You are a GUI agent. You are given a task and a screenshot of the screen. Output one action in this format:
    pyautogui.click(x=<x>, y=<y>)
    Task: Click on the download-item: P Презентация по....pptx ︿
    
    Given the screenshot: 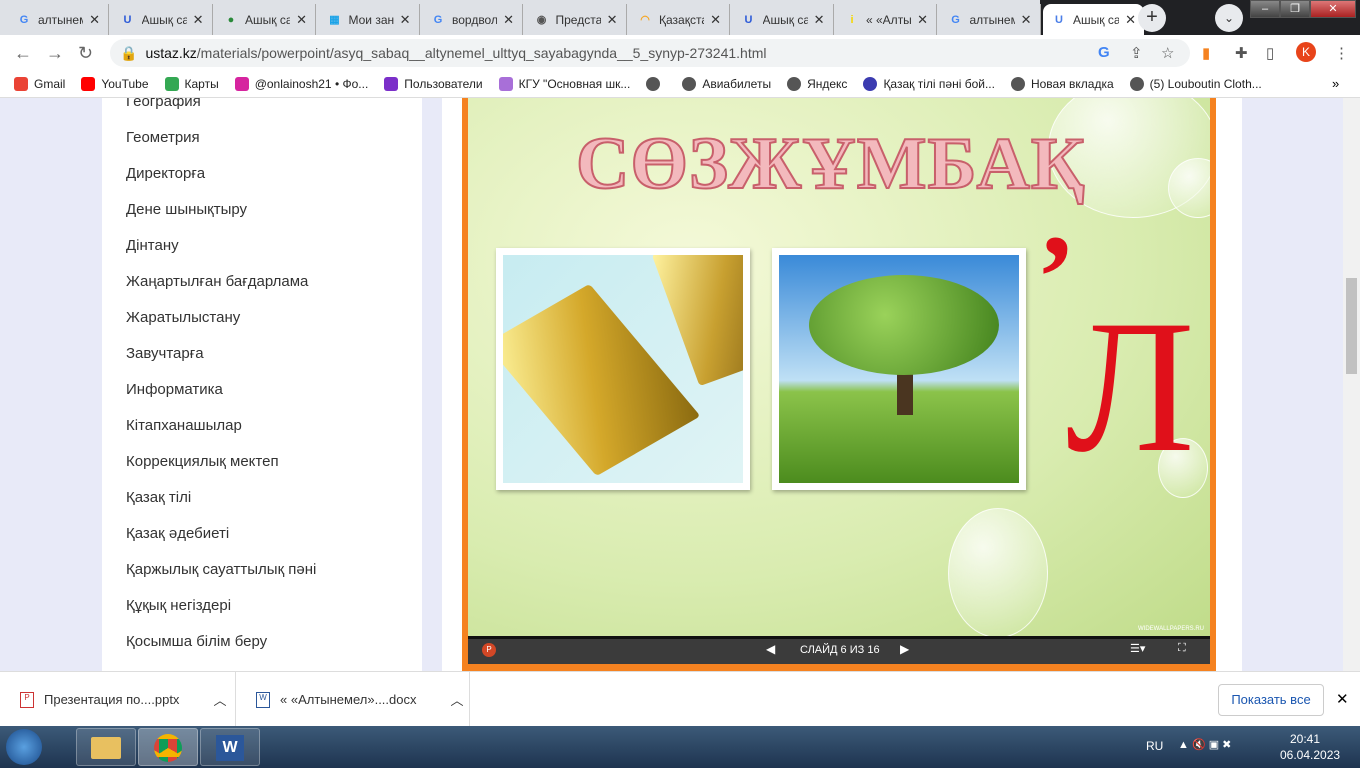 What is the action you would take?
    pyautogui.click(x=118, y=699)
    